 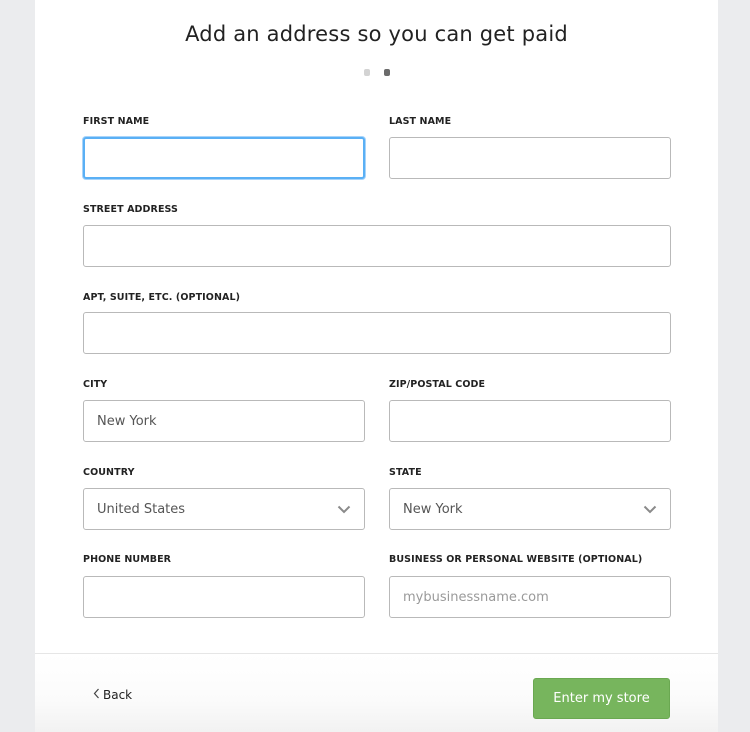 What do you see at coordinates (116, 121) in the screenshot?
I see `first-name-label: FIRST NAME` at bounding box center [116, 121].